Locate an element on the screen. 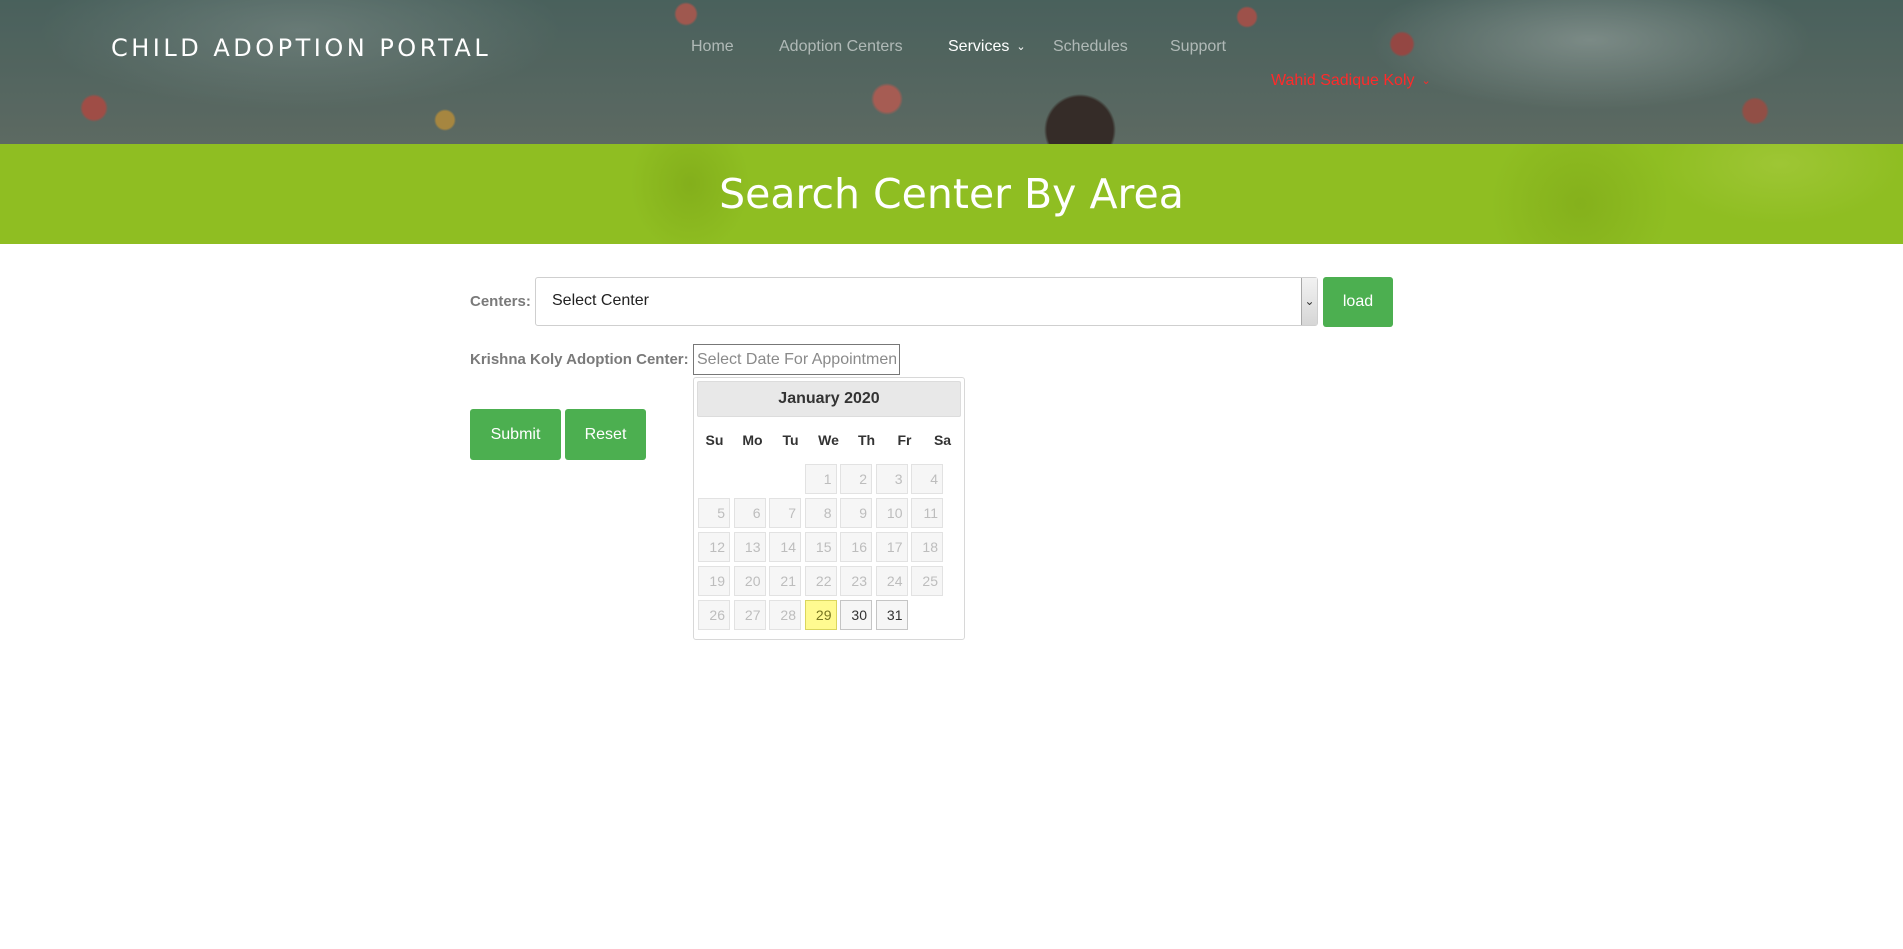 This screenshot has width=1903, height=949. calendar-day: 30 is located at coordinates (856, 615).